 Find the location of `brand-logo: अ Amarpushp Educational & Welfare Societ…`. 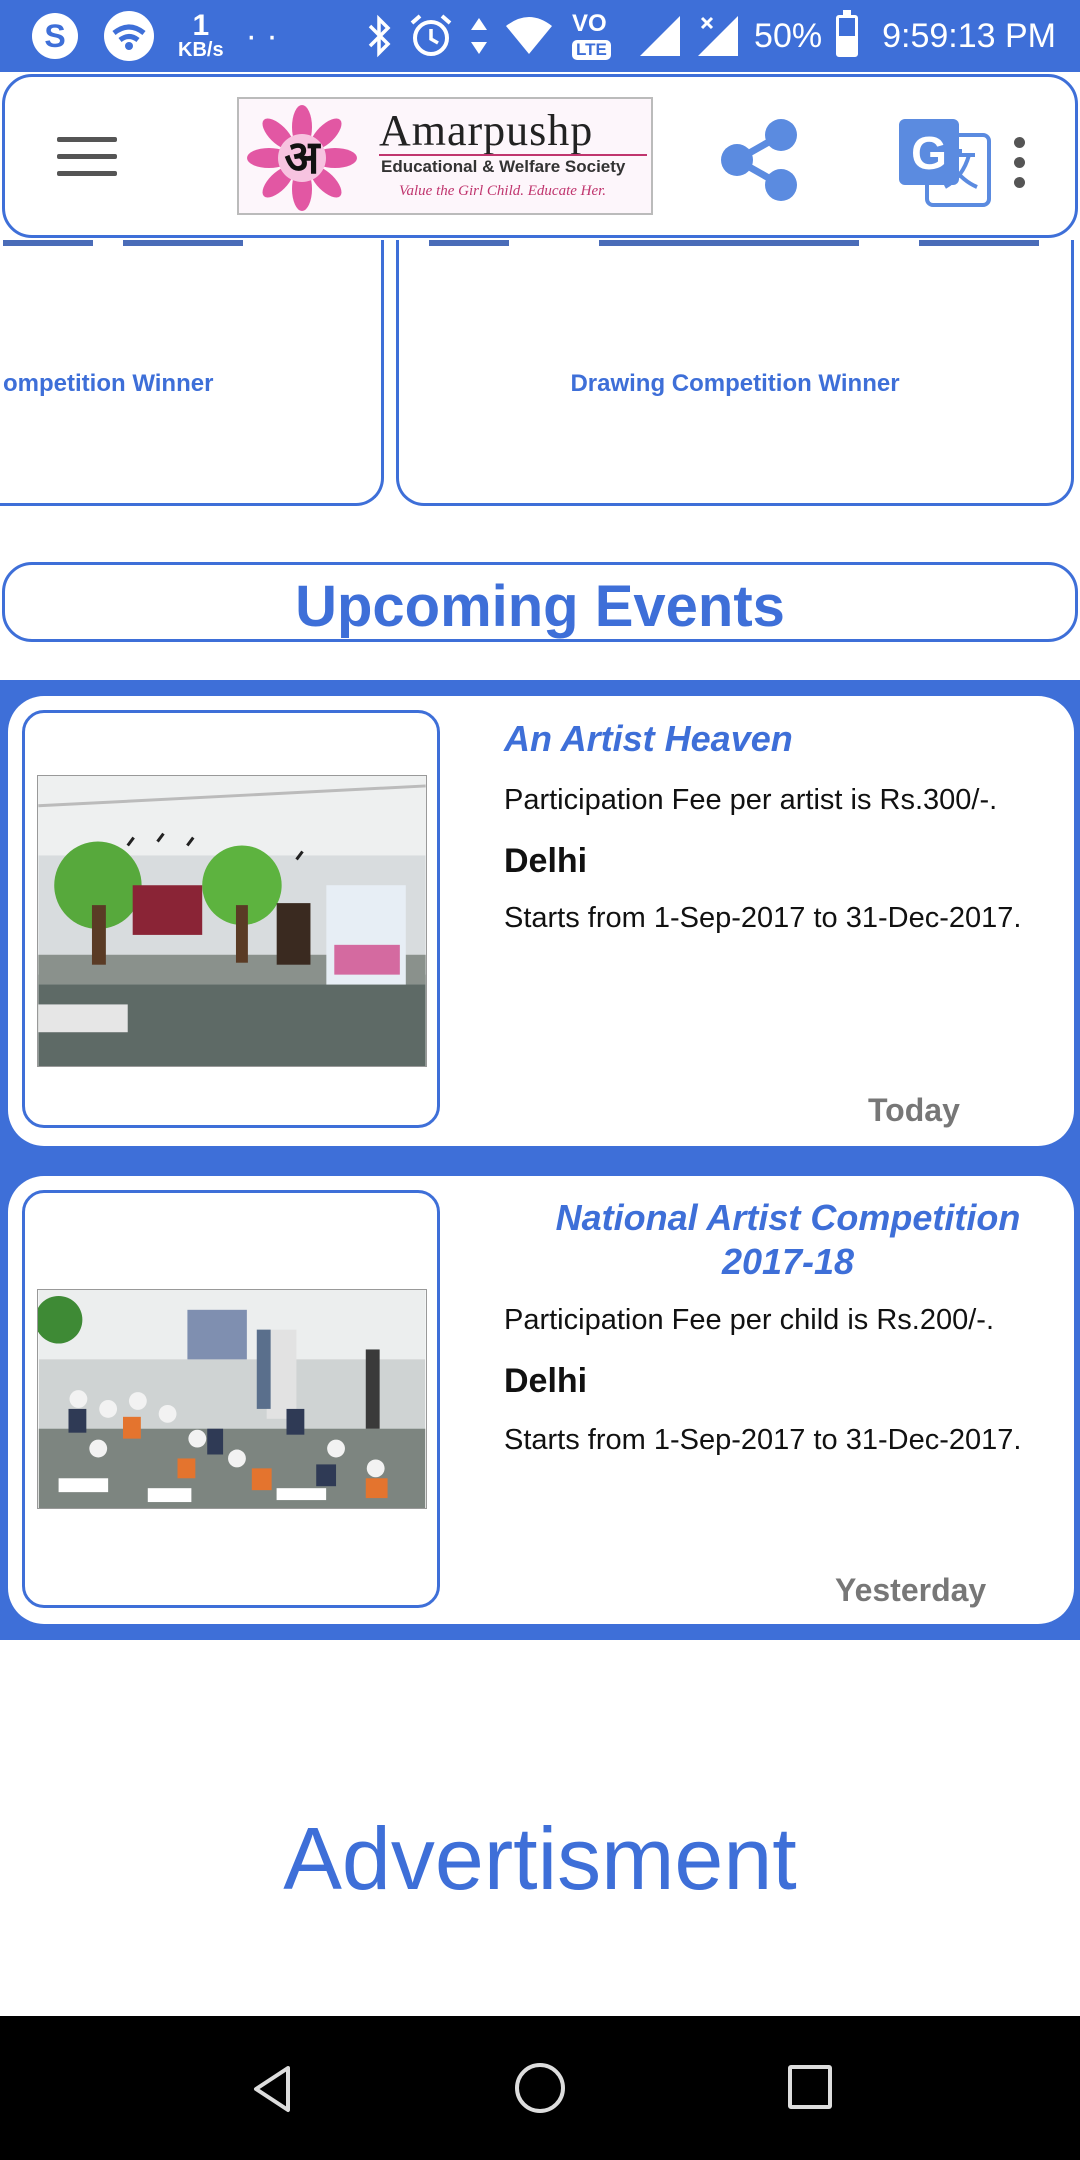

brand-logo: अ Amarpushp Educational & Welfare Societ… is located at coordinates (445, 156).